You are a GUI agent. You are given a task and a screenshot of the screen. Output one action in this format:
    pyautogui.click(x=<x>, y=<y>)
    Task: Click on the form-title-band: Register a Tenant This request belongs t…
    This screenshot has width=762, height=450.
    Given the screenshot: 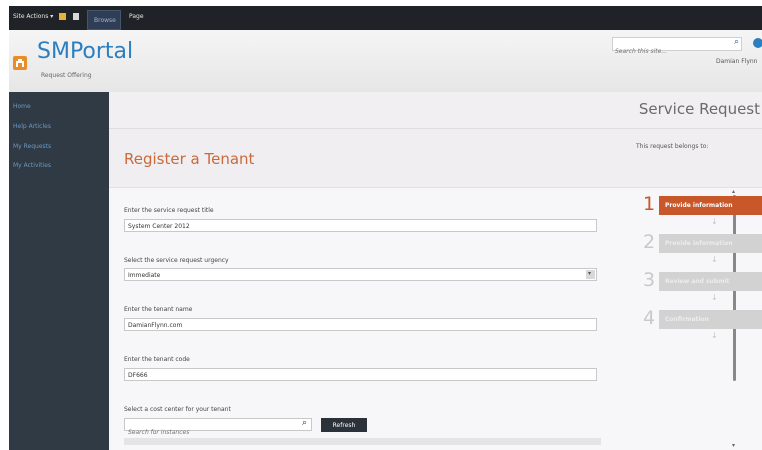 What is the action you would take?
    pyautogui.click(x=435, y=158)
    